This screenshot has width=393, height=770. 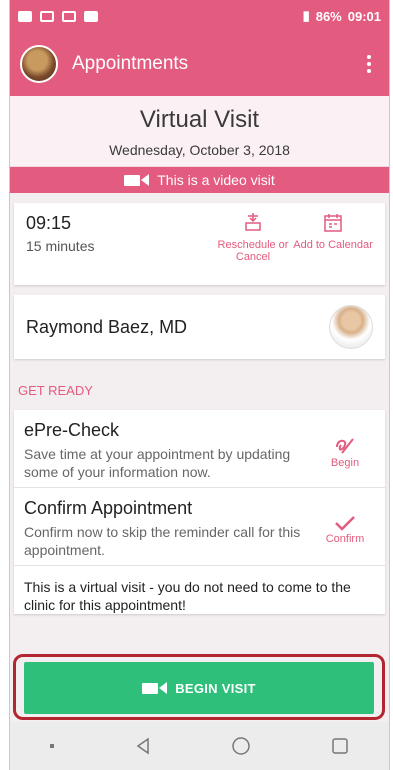 I want to click on begin-visit-button: BEGIN VISIT, so click(x=199, y=688).